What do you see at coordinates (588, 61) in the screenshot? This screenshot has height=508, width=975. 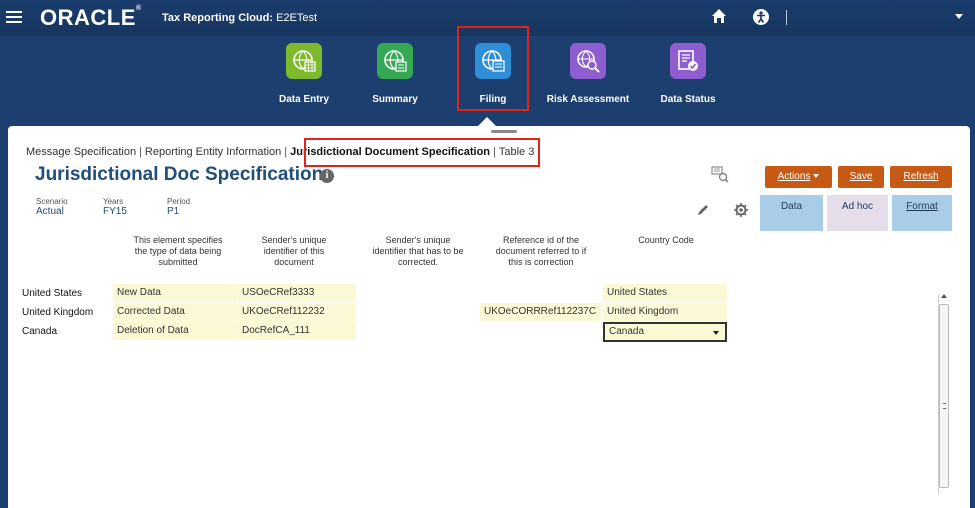 I see `risk-assessment-icon` at bounding box center [588, 61].